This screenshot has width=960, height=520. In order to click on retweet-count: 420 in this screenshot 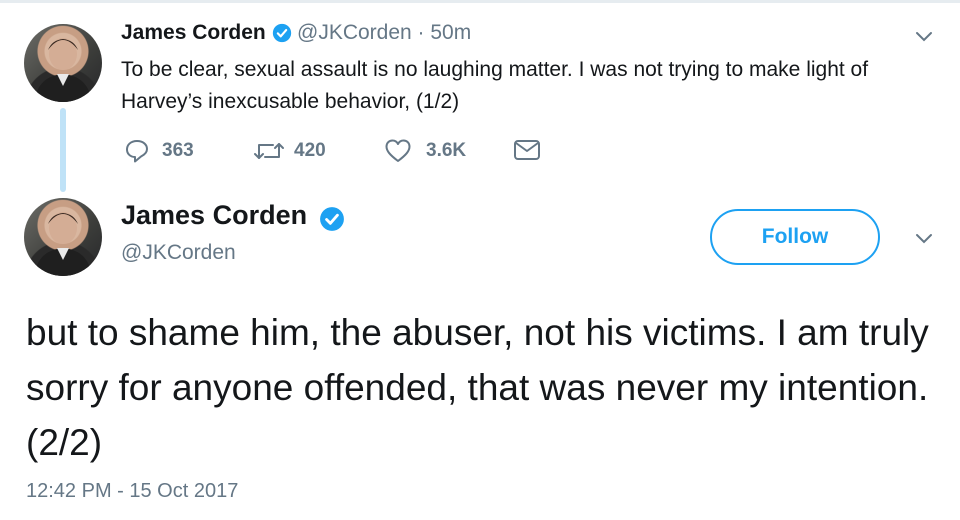, I will do `click(310, 150)`.